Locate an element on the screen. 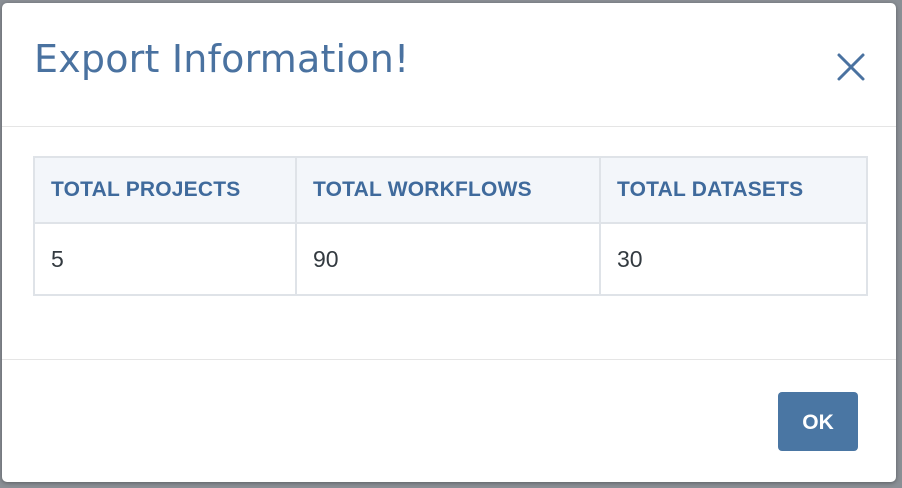  cell-total-datasets: 30 is located at coordinates (733, 259).